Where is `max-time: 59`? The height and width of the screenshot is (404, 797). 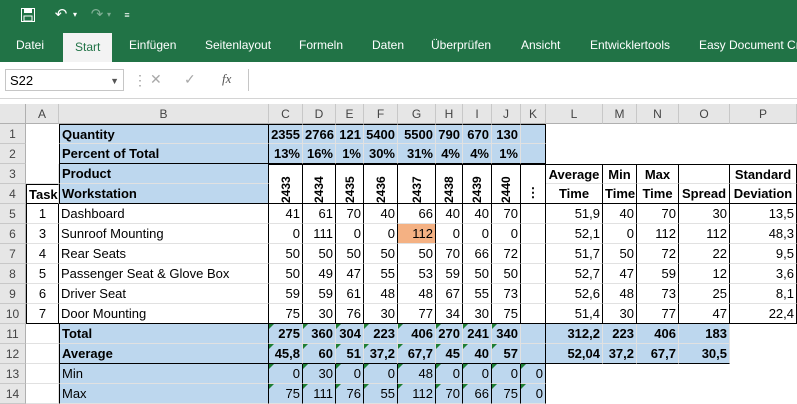
max-time: 59 is located at coordinates (658, 274).